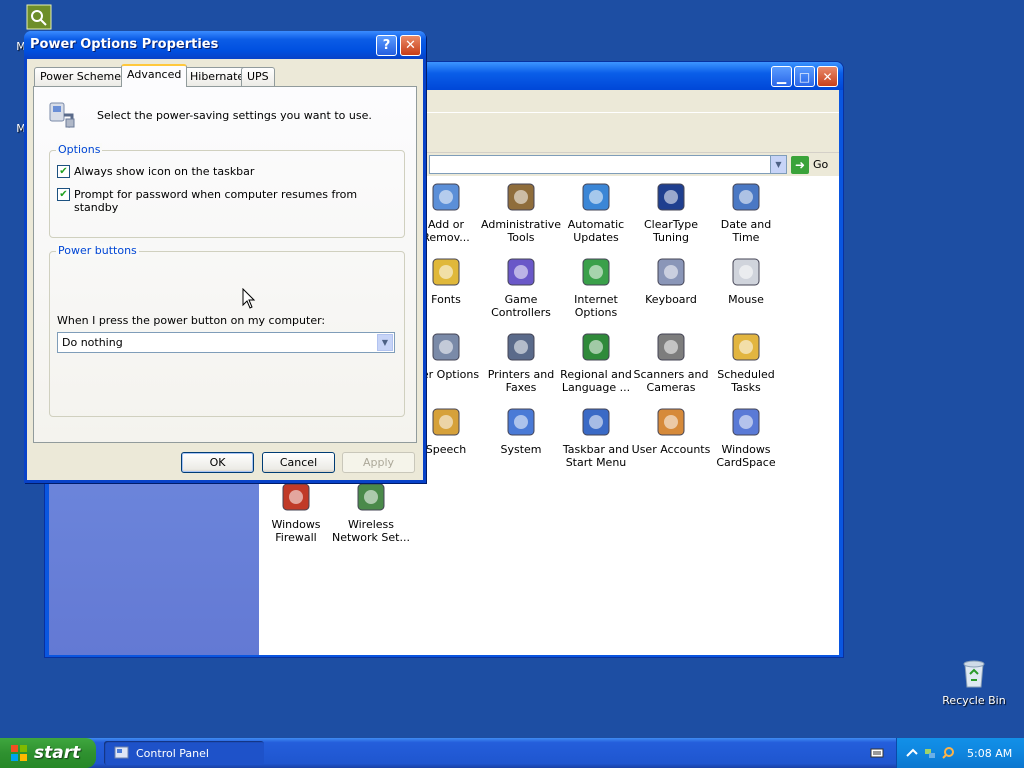 This screenshot has width=1024, height=768. I want to click on address-input: ▼, so click(608, 164).